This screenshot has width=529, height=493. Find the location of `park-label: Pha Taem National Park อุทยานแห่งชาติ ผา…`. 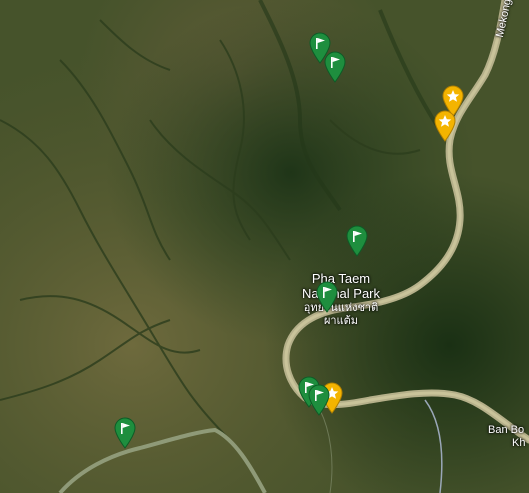

park-label: Pha Taem National Park อุทยานแห่งชาติ ผา… is located at coordinates (341, 299).